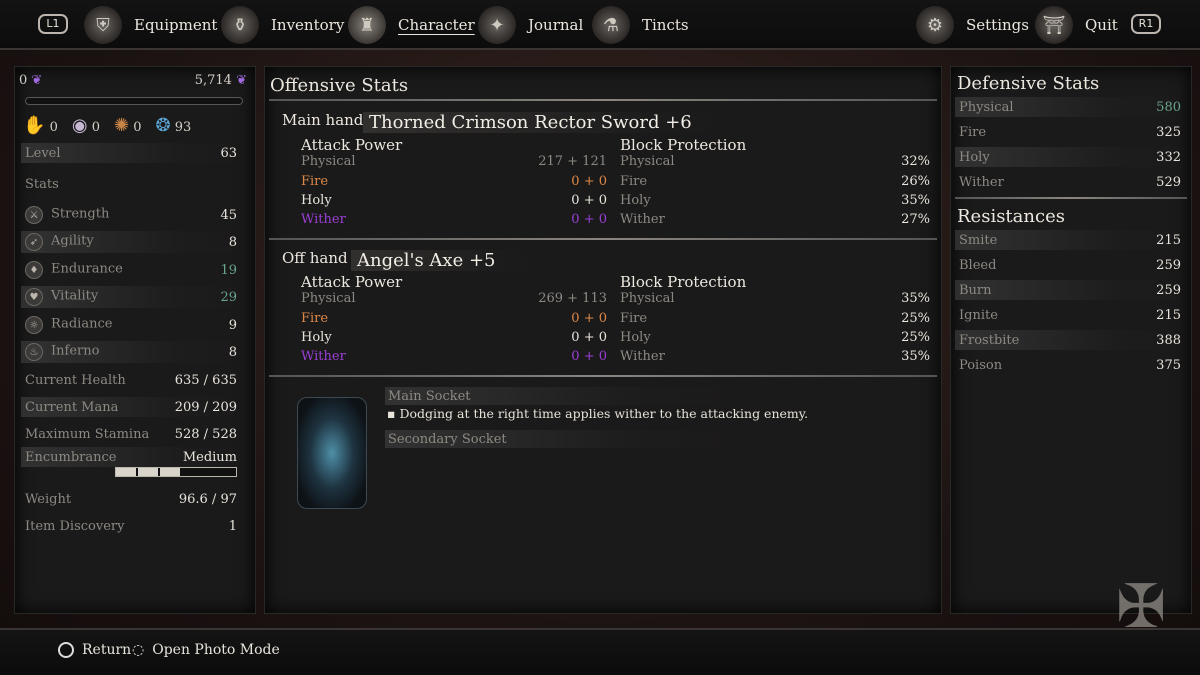 Image resolution: width=1200 pixels, height=675 pixels. Describe the element at coordinates (647, 298) in the screenshot. I see `block-name: Physical` at that location.